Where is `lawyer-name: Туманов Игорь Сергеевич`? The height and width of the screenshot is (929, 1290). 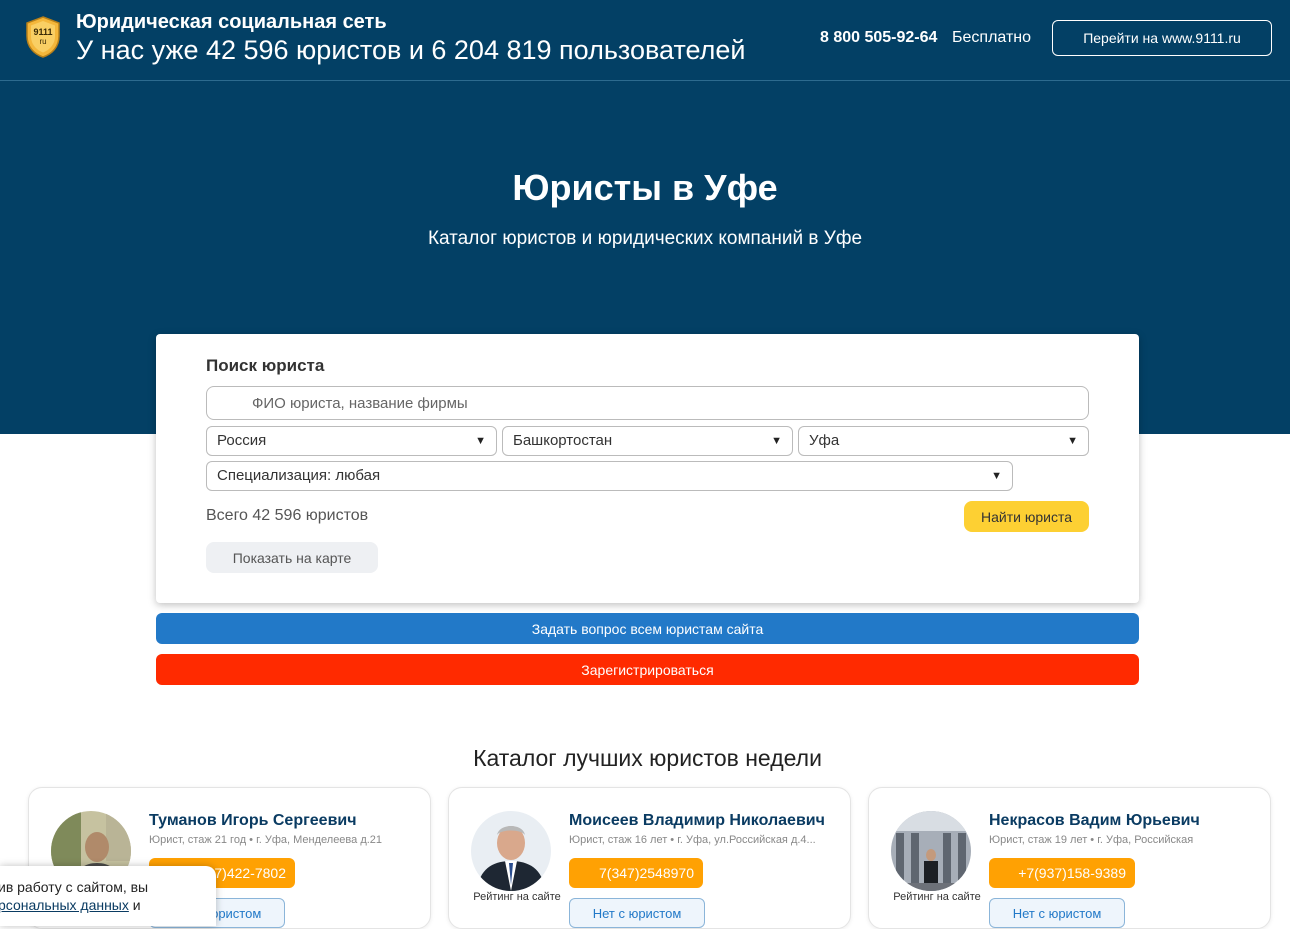 lawyer-name: Туманов Игорь Сергеевич is located at coordinates (253, 821).